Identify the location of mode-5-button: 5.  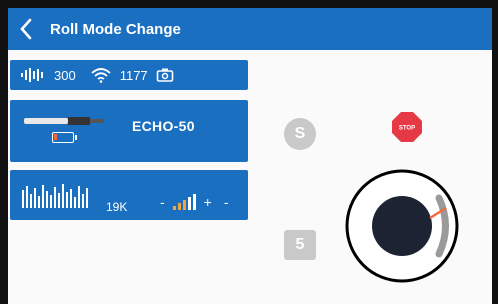
(300, 245).